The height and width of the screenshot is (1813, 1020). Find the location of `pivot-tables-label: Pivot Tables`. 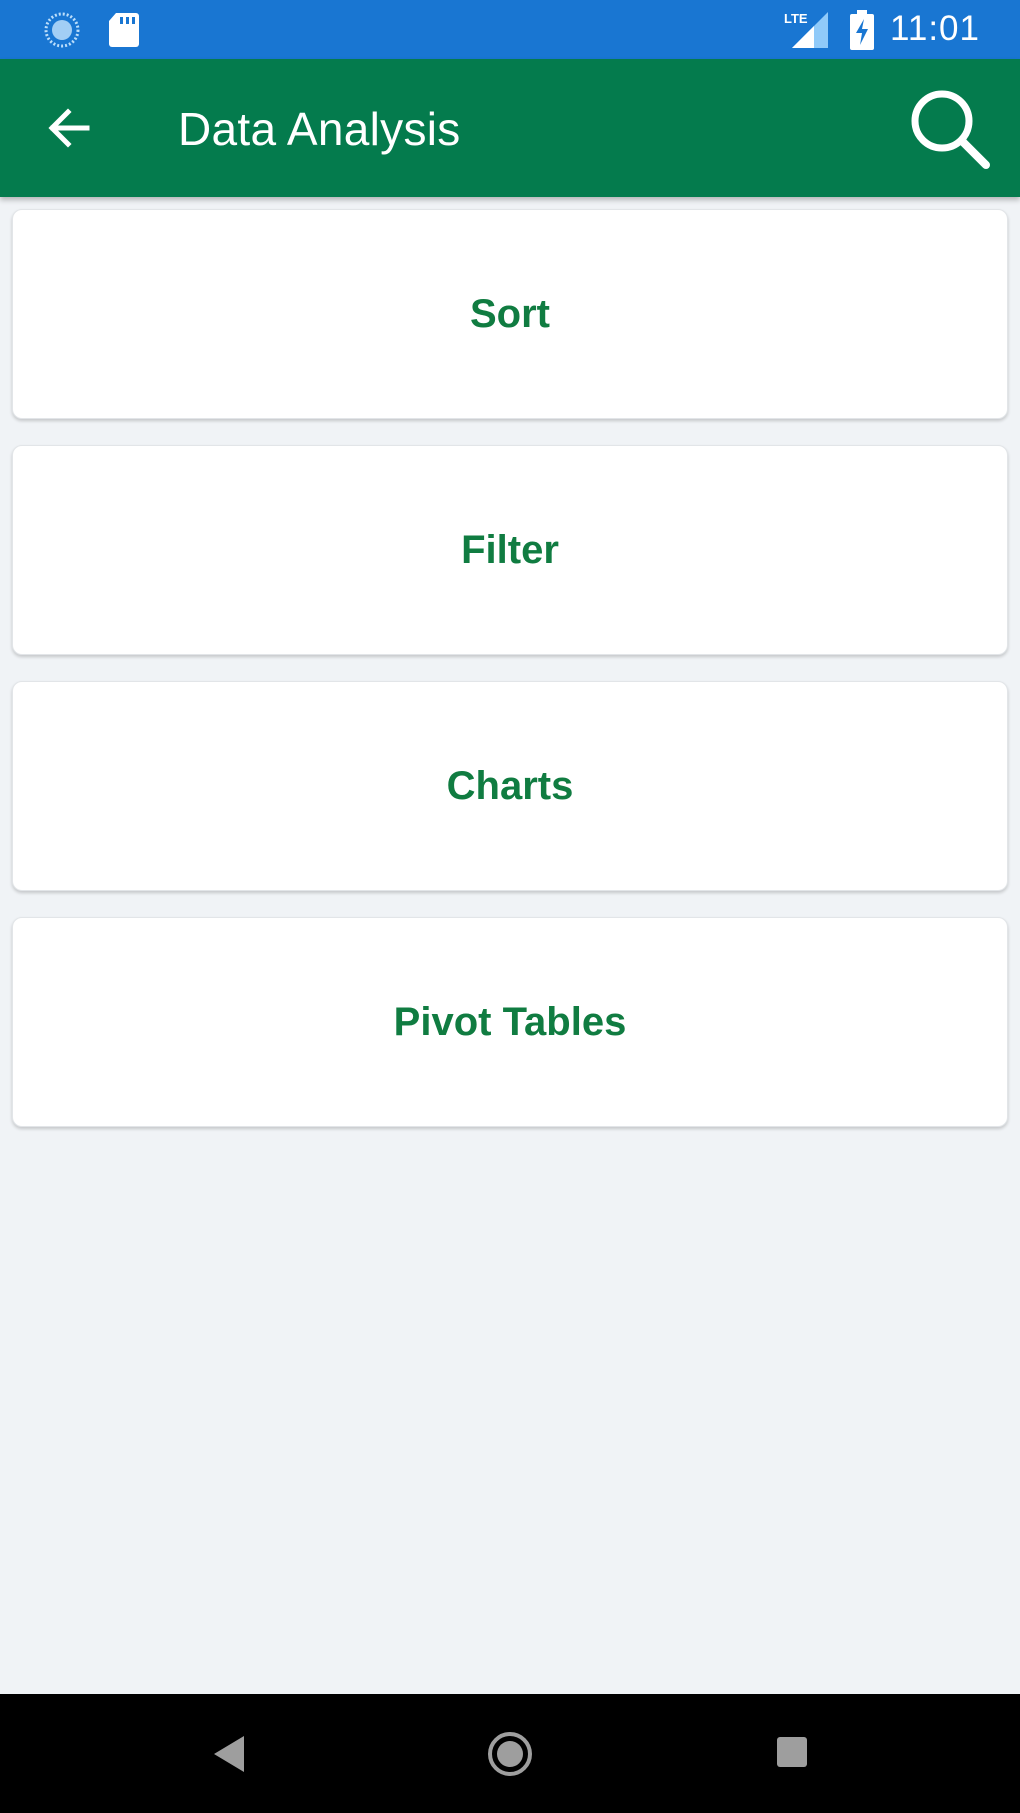

pivot-tables-label: Pivot Tables is located at coordinates (510, 1021).